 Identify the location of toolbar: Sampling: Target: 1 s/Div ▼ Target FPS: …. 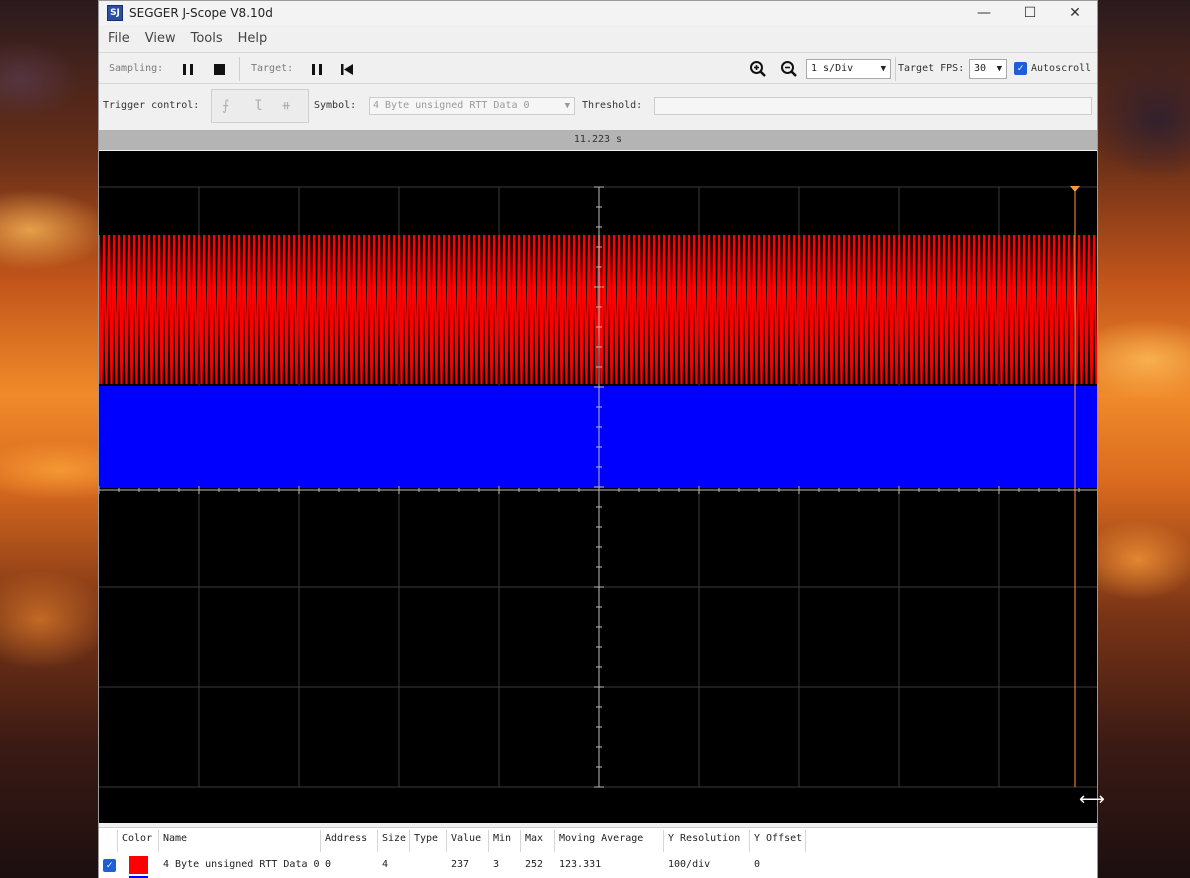
(598, 68).